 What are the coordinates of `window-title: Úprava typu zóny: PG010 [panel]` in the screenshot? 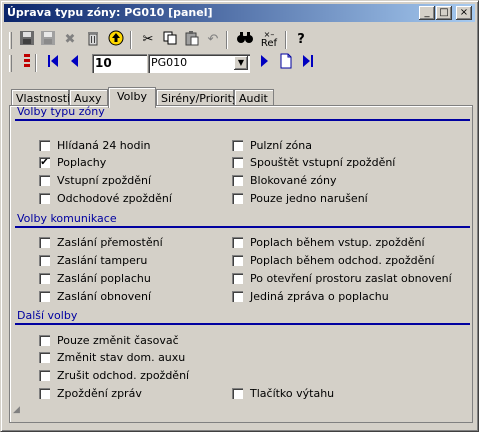 It's located at (110, 12).